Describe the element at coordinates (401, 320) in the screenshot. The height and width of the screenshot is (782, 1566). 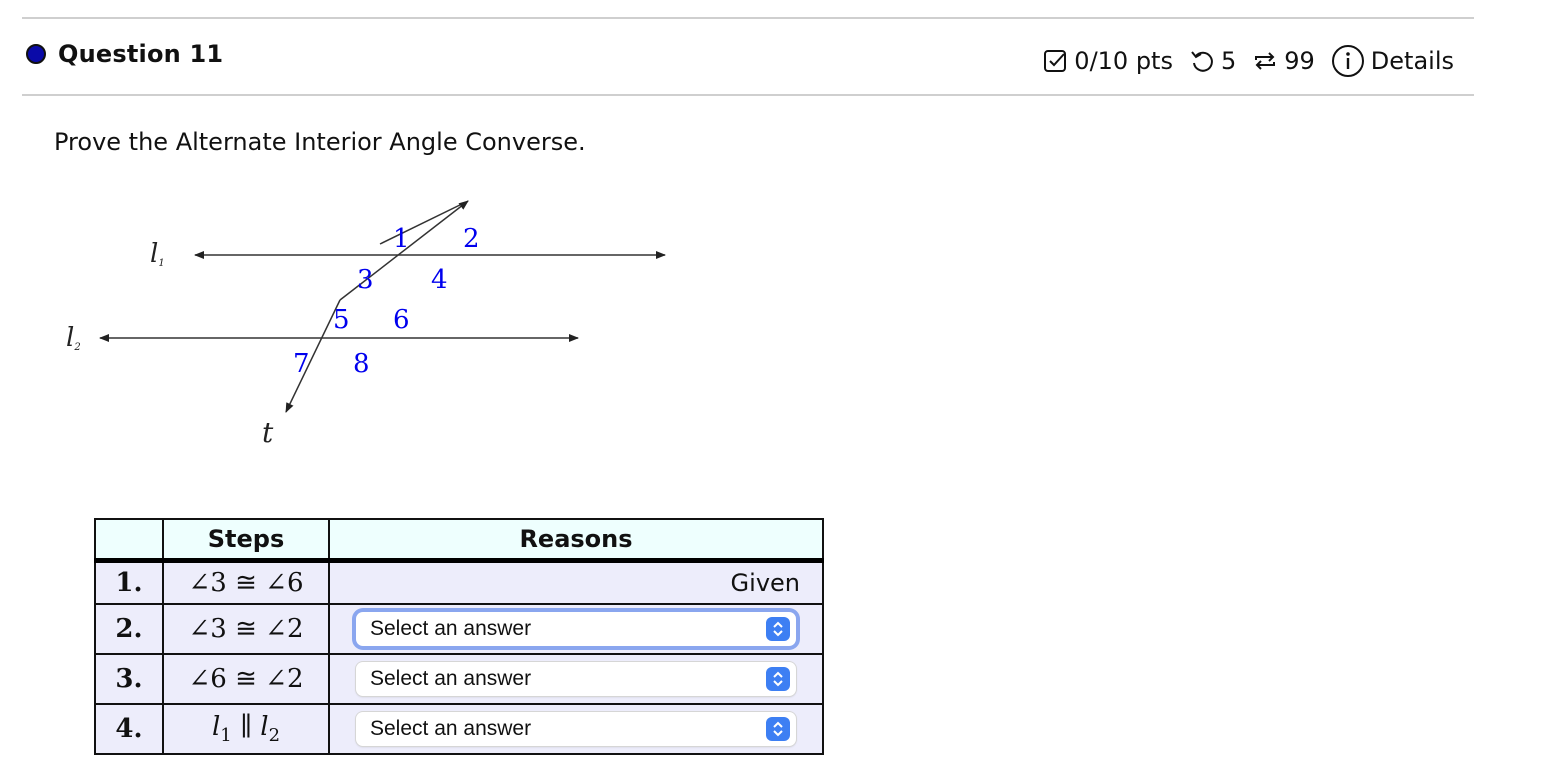
I see `angle-label-6: 6` at that location.